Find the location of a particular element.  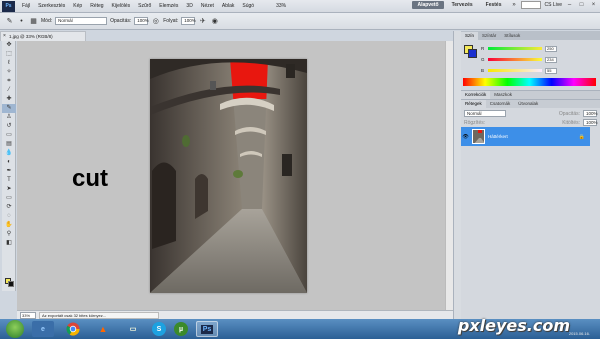

photoshop-taskbar-label: Ps is located at coordinates (207, 329).